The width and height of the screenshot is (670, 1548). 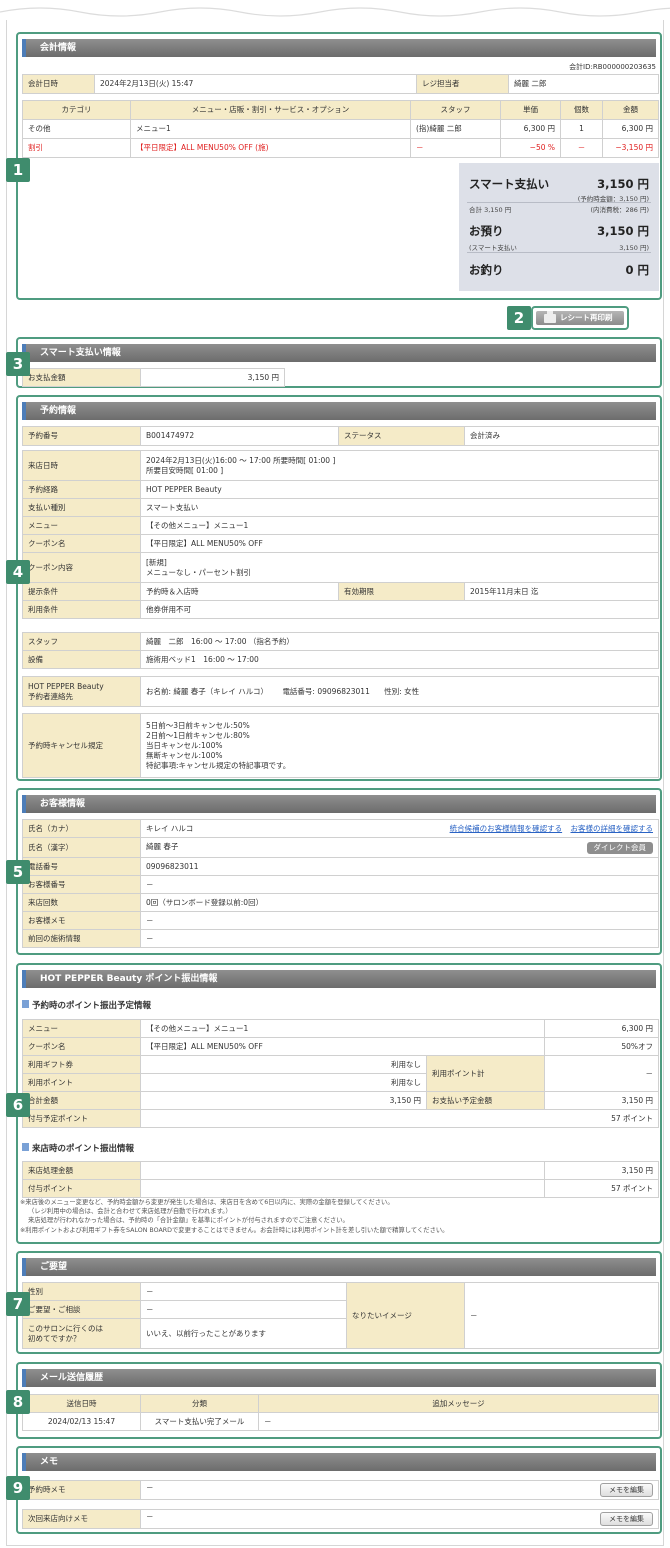 I want to click on section-title: 会計情報, so click(x=339, y=48).